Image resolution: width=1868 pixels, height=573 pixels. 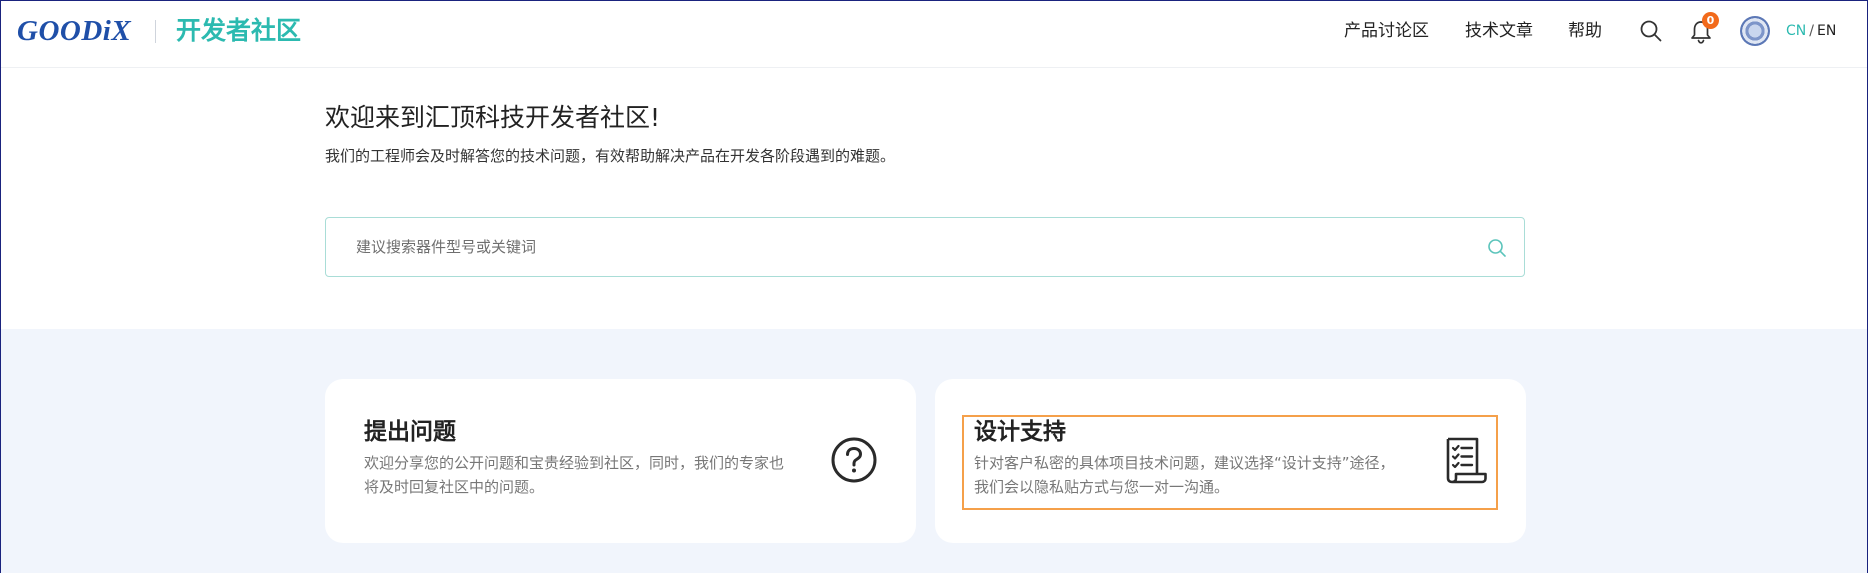 What do you see at coordinates (1651, 31) in the screenshot?
I see `search-icon` at bounding box center [1651, 31].